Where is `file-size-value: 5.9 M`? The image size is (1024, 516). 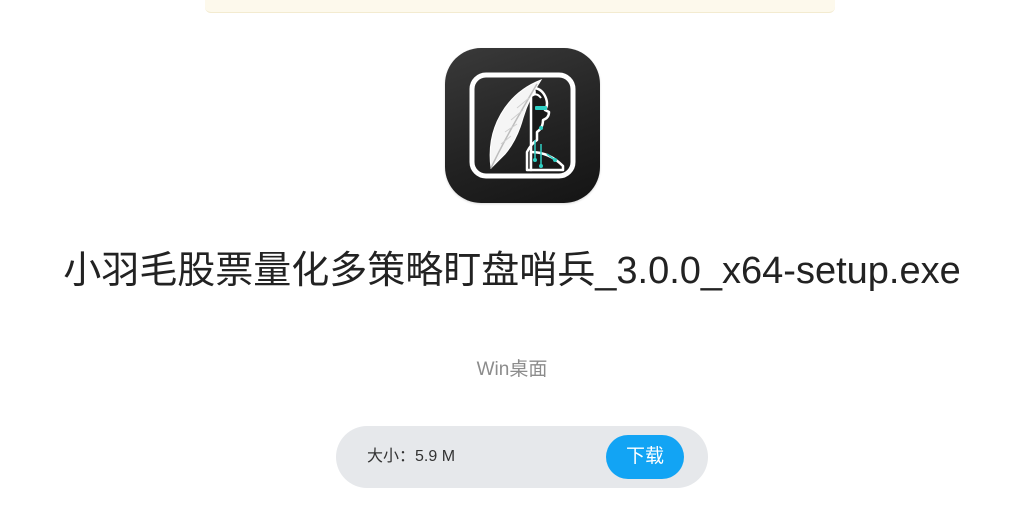 file-size-value: 5.9 M is located at coordinates (435, 456).